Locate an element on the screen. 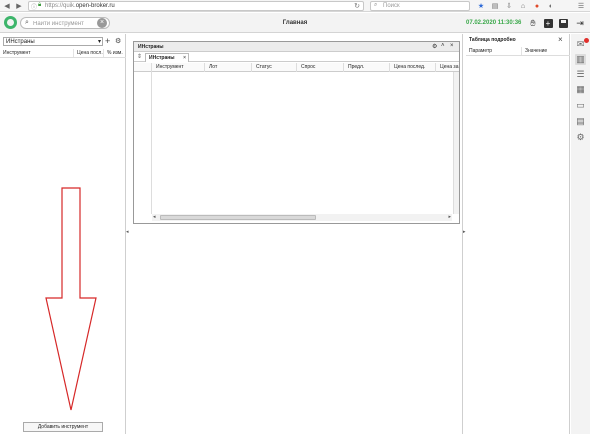 The height and width of the screenshot is (434, 590). reload-icon: ↻ is located at coordinates (357, 6).